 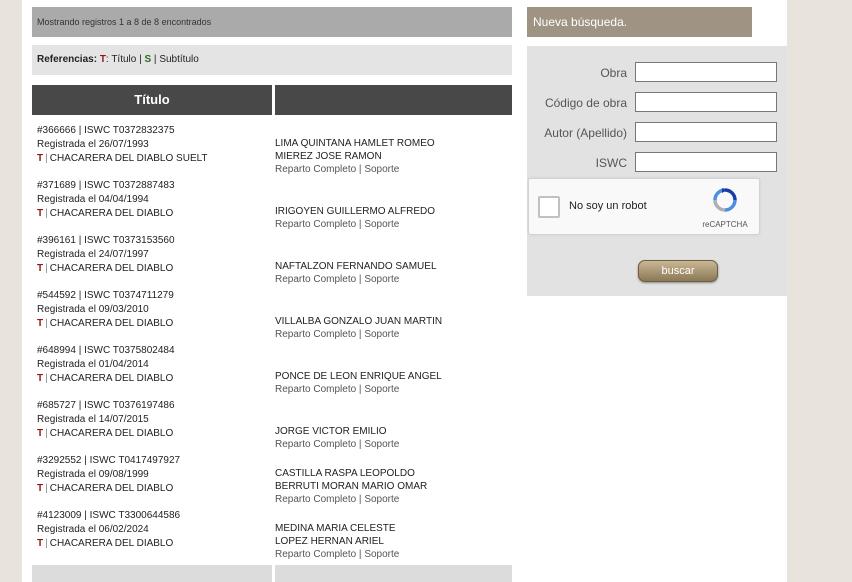 I want to click on work-id-iswc: #685727 | ISWC T0376197486, so click(x=106, y=405).